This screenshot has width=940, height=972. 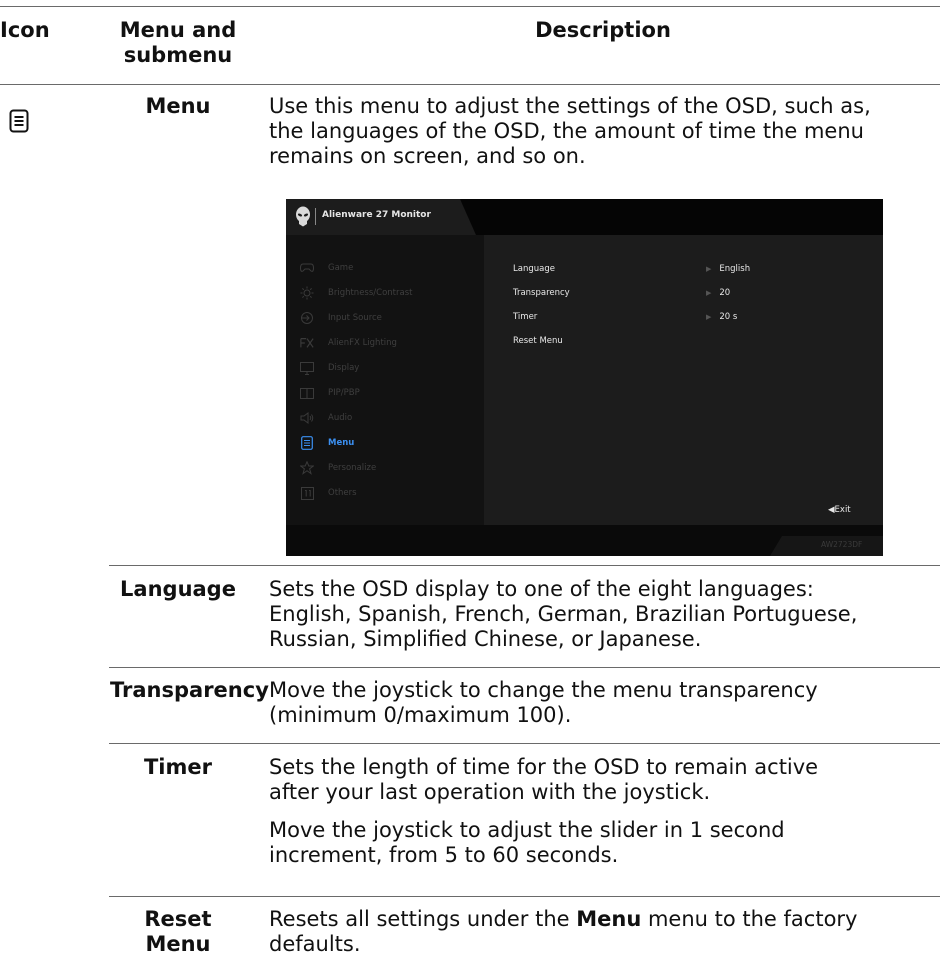 What do you see at coordinates (341, 268) in the screenshot?
I see `osd-nav-label: Game` at bounding box center [341, 268].